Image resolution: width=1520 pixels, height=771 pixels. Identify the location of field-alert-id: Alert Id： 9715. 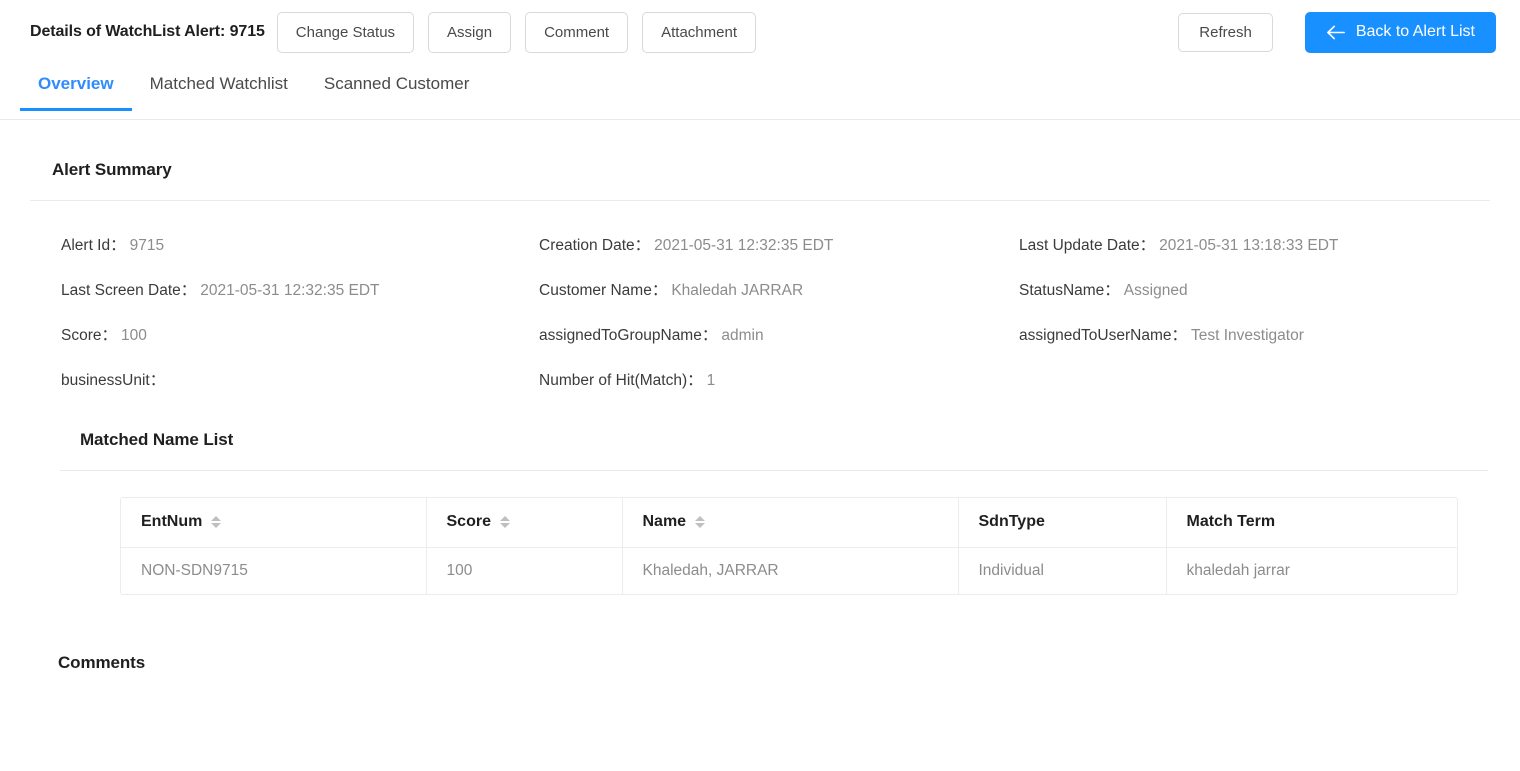
(300, 246).